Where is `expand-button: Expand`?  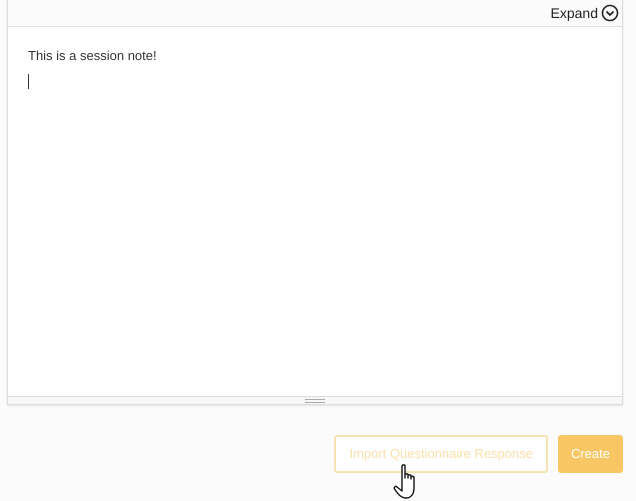 expand-button: Expand is located at coordinates (584, 13).